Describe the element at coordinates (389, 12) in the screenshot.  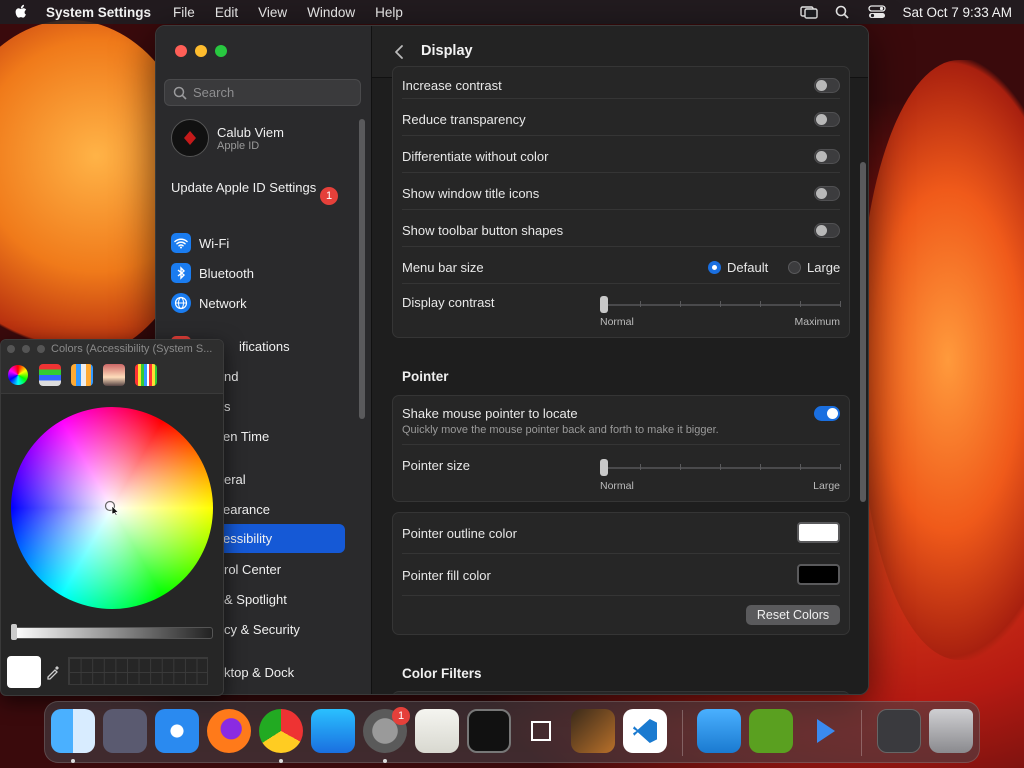
I see `menu-help: Help` at that location.